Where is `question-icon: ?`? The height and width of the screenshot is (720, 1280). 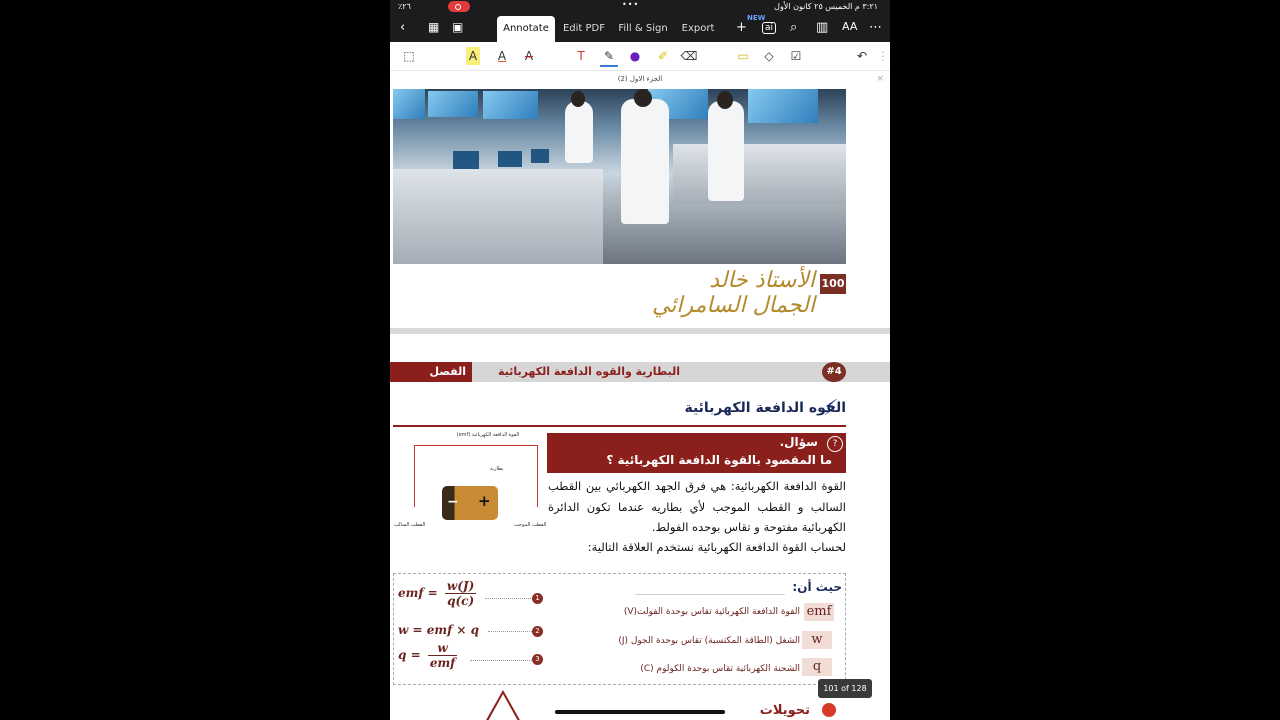 question-icon: ? is located at coordinates (835, 444).